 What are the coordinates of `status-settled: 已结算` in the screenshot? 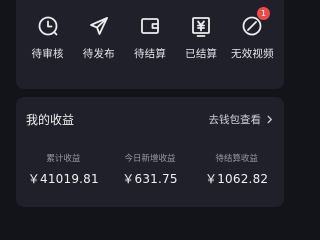 It's located at (201, 37).